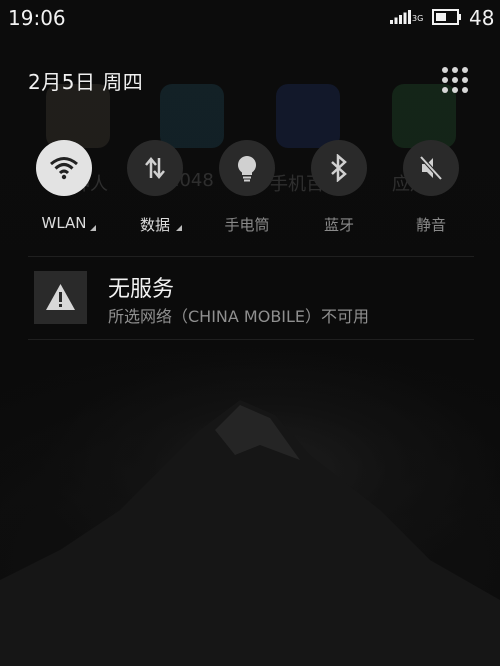 The image size is (500, 666). What do you see at coordinates (430, 225) in the screenshot?
I see `mute-label: 静音` at bounding box center [430, 225].